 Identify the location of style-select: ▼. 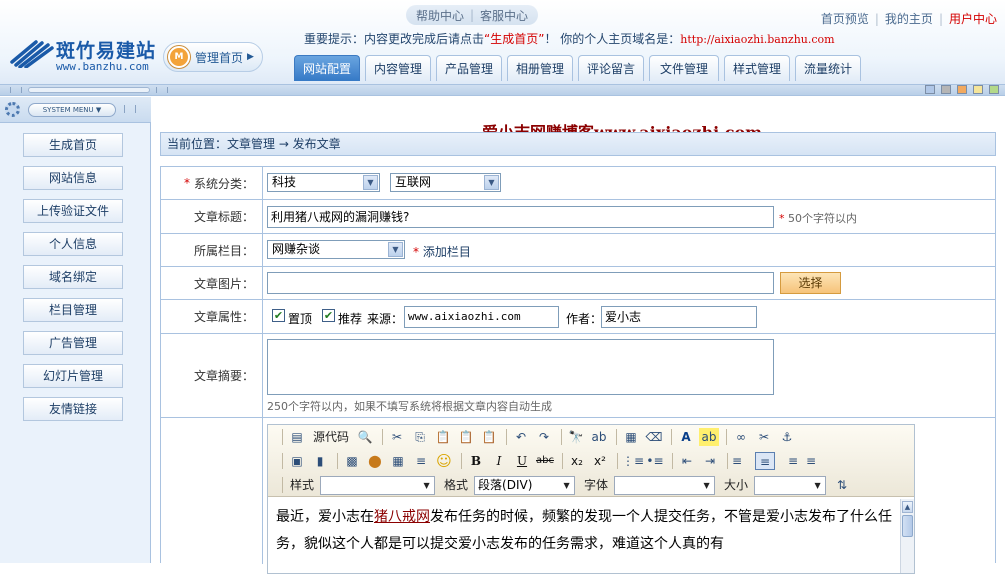
(378, 485).